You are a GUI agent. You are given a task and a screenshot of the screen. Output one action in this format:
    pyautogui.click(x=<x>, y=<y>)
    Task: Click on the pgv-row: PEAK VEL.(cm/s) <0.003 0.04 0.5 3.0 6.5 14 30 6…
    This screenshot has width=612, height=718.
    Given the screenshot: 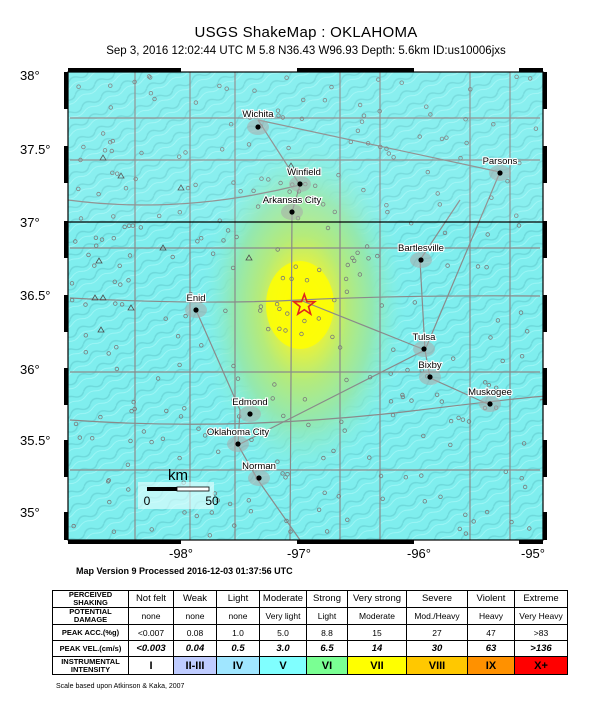 What is the action you would take?
    pyautogui.click(x=310, y=648)
    